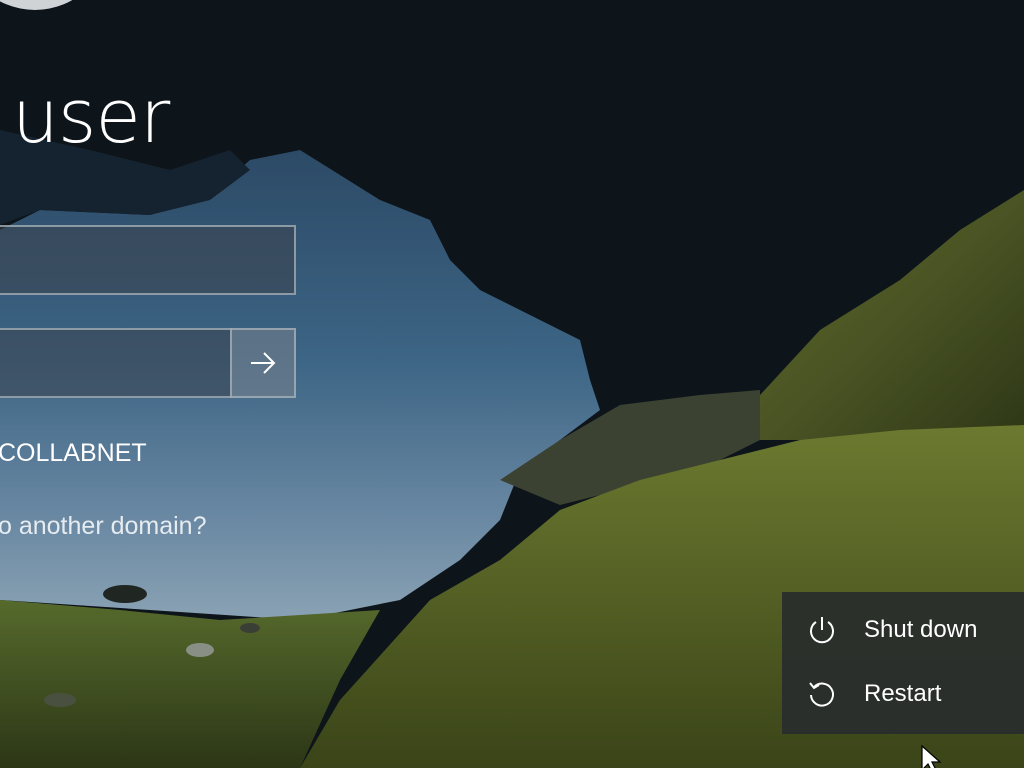 Image resolution: width=1024 pixels, height=768 pixels. Describe the element at coordinates (822, 694) in the screenshot. I see `restart-icon` at that location.